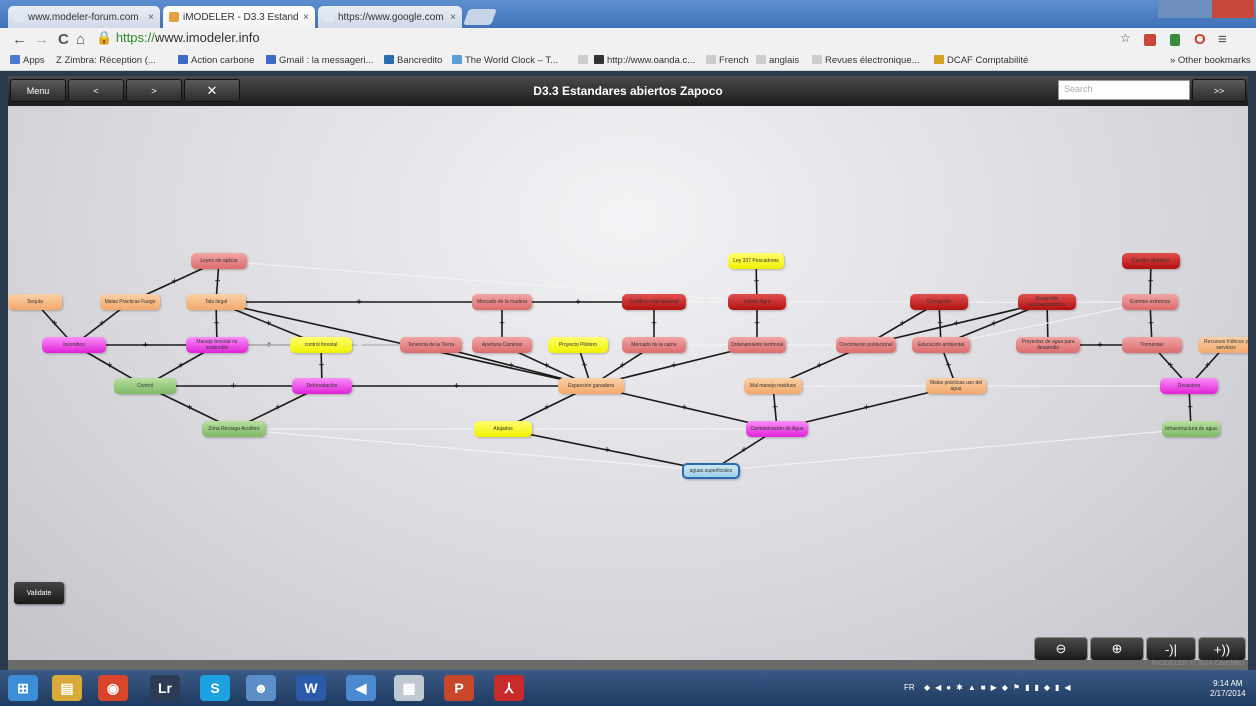 This screenshot has width=1256, height=706. I want to click on node-n22: Mal manejo residuos, so click(773, 386).